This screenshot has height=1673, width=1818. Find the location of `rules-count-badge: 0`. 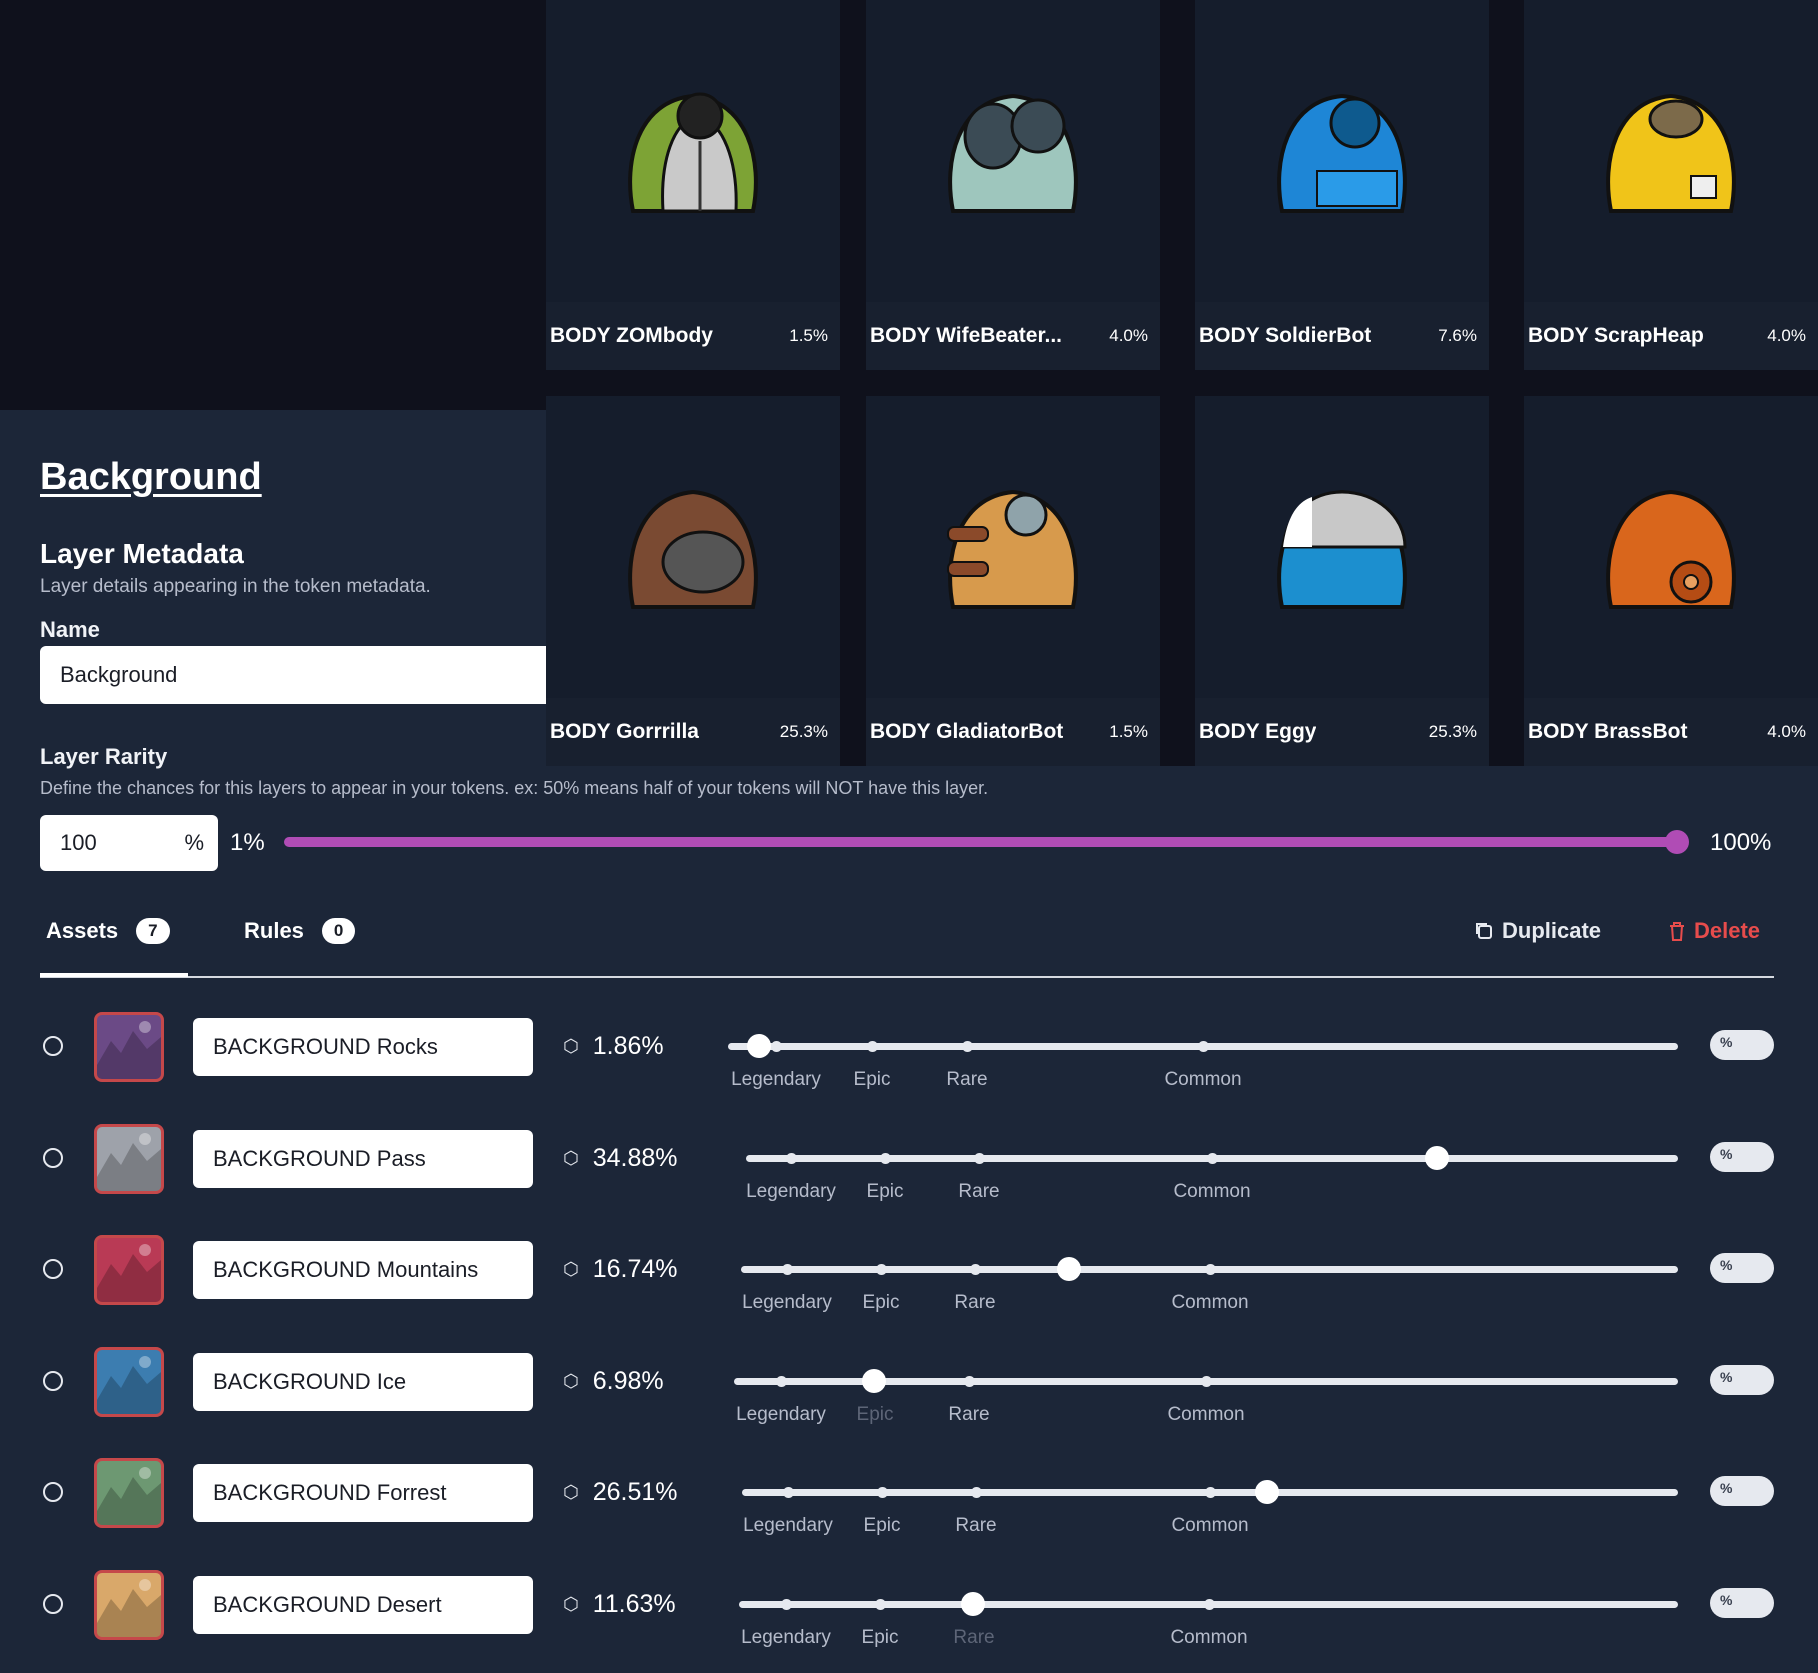

rules-count-badge: 0 is located at coordinates (338, 931).